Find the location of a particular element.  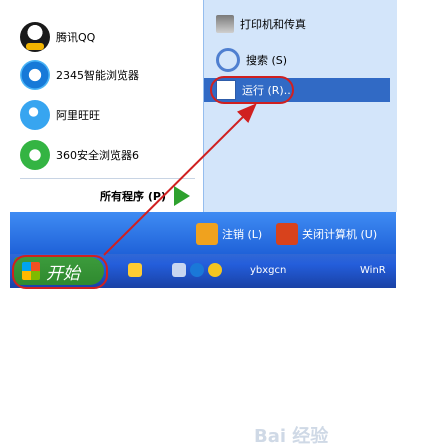

qq-icon is located at coordinates (35, 37).